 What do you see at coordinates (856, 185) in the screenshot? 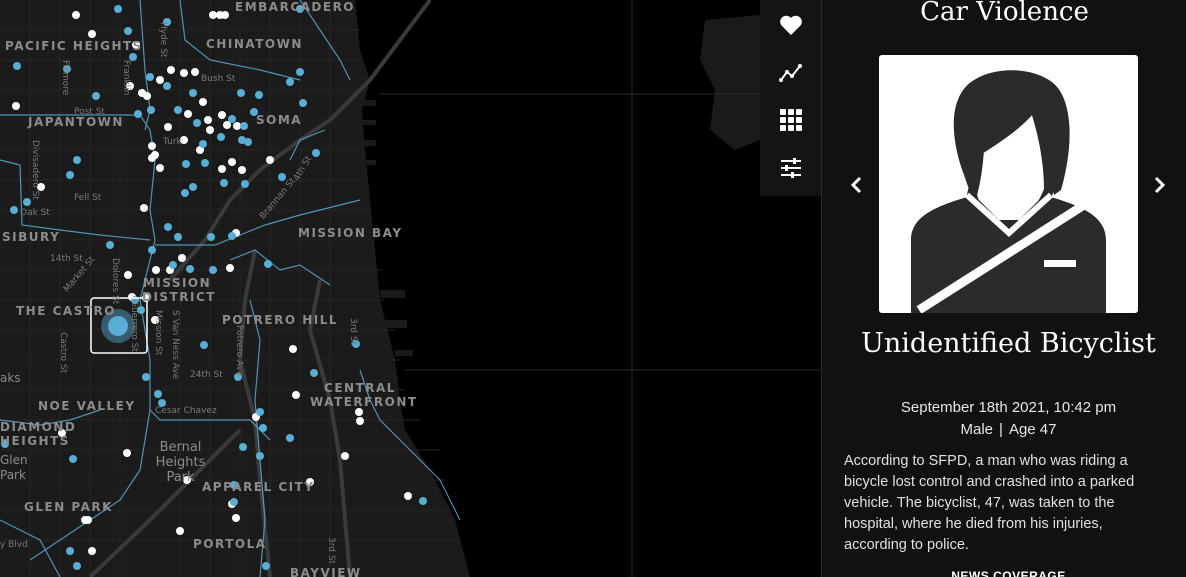
I see `previous-button` at bounding box center [856, 185].